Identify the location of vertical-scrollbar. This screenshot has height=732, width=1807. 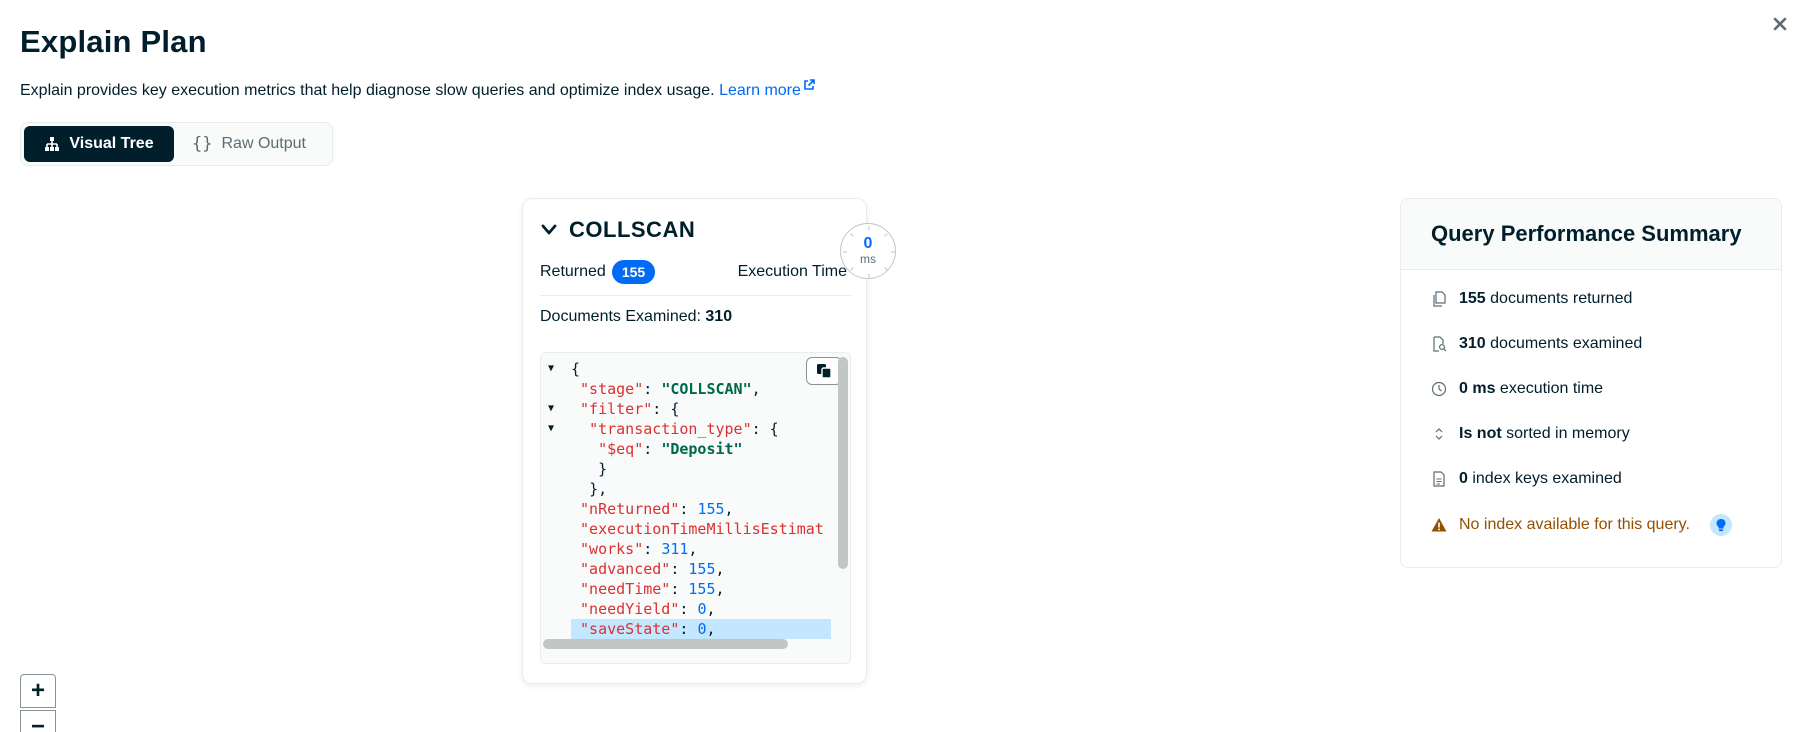
(843, 463).